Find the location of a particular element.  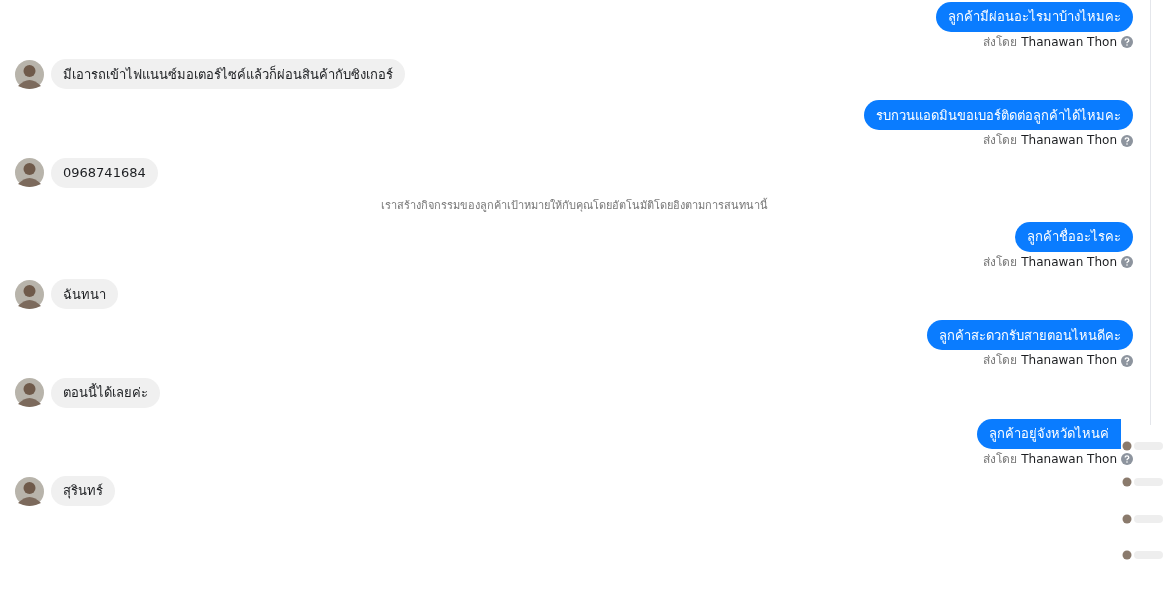

incoming-message: ฉันทนา is located at coordinates (84, 294).